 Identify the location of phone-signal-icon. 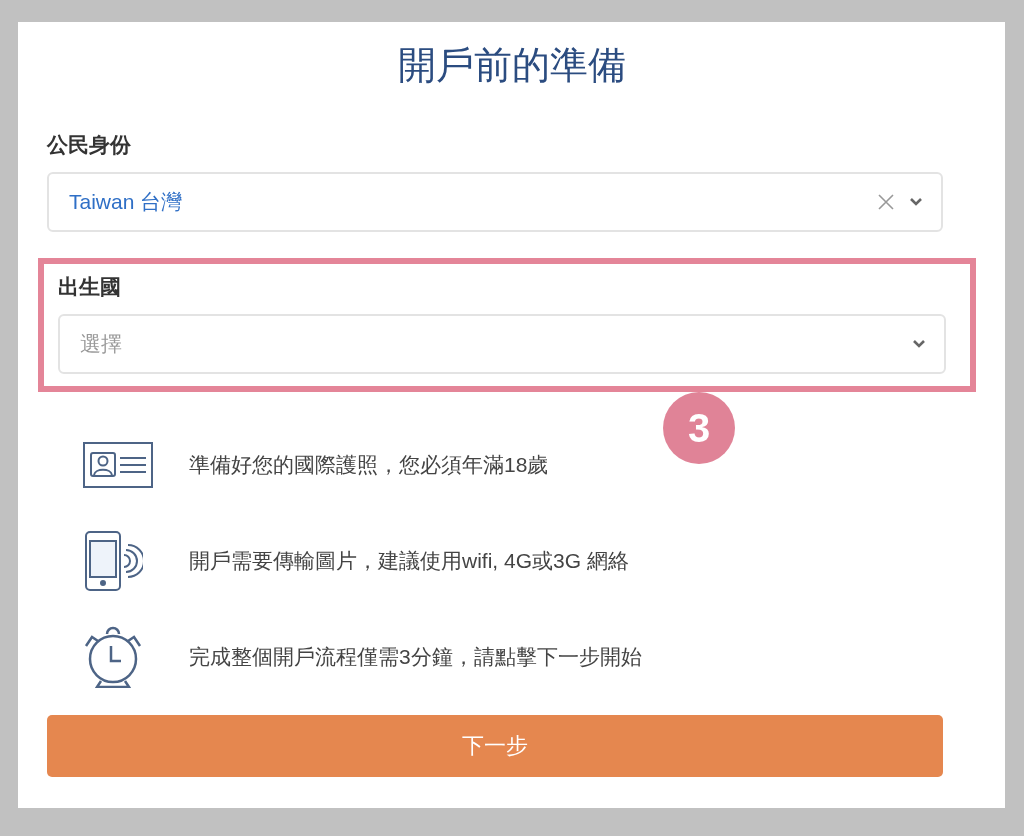
(113, 561).